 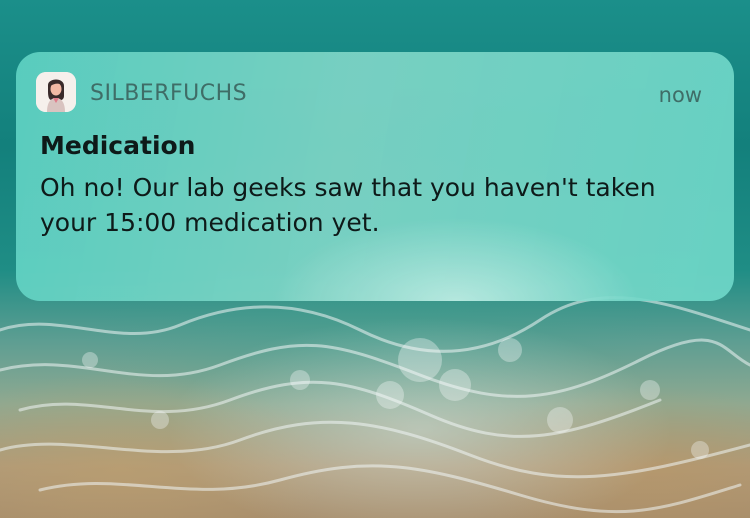 What do you see at coordinates (118, 145) in the screenshot?
I see `notification-title: Medication` at bounding box center [118, 145].